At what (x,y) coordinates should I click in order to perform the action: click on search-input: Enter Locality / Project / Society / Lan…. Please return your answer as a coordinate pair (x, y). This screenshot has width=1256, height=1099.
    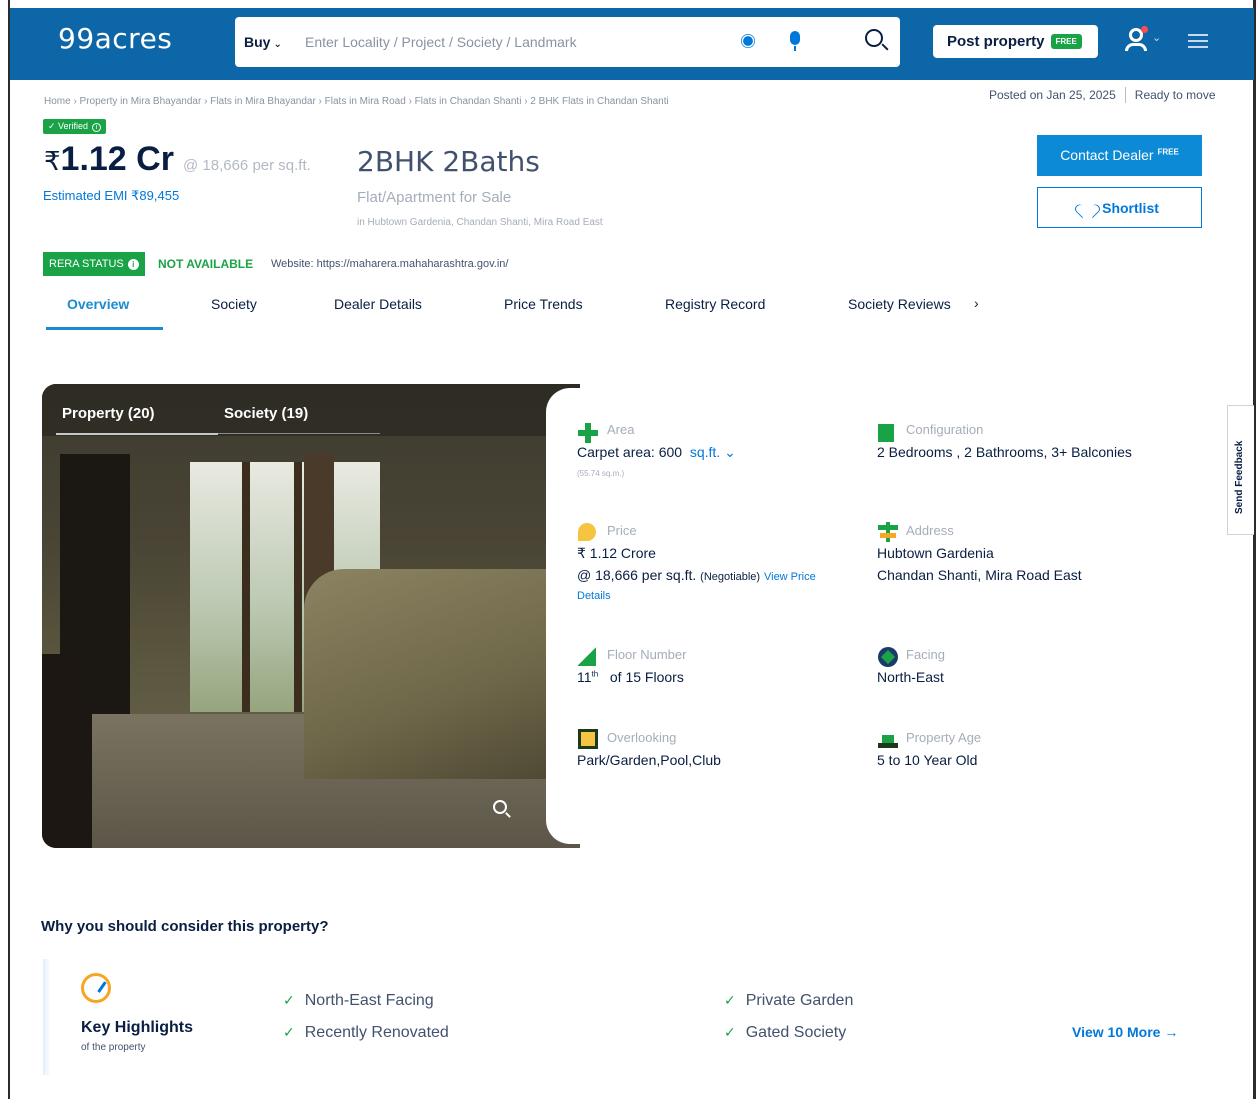
    Looking at the image, I should click on (441, 42).